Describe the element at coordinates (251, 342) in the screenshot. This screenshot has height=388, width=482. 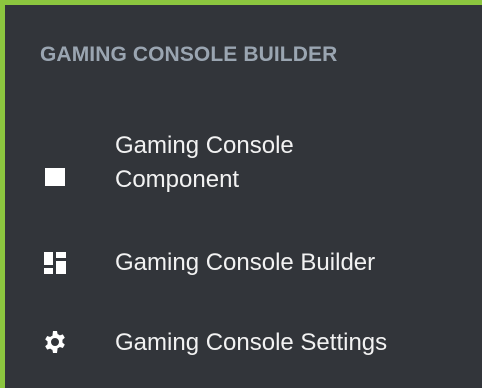
I see `sidebar-item-label: Gaming Console Settings` at that location.